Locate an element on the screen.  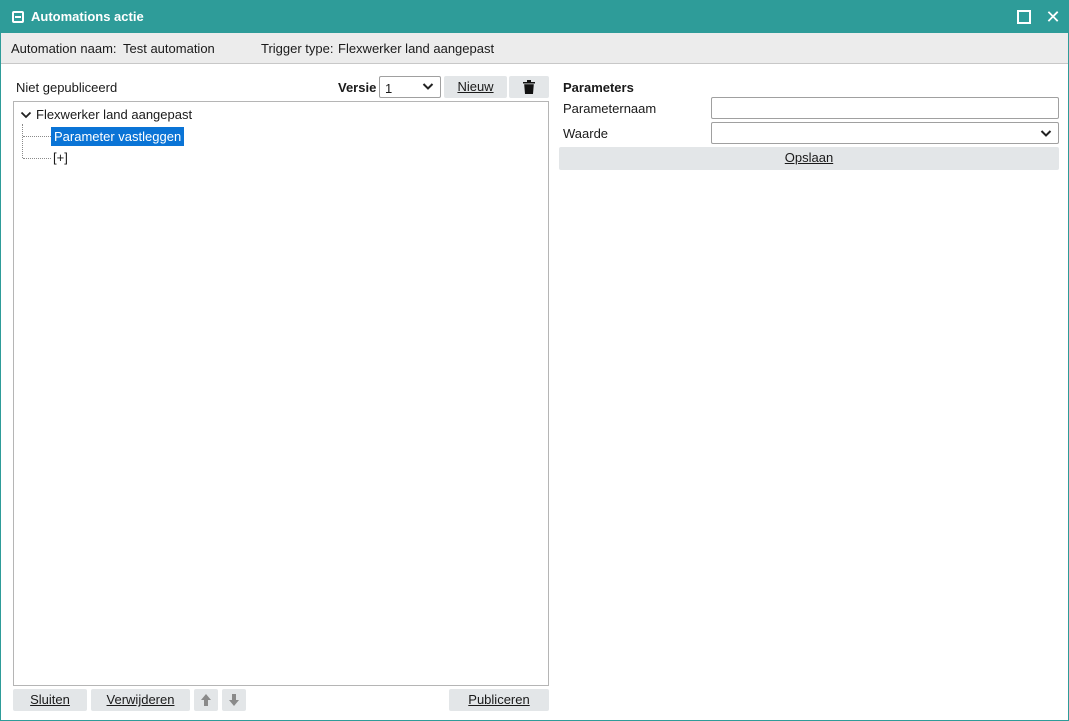
save-button: Opslaan is located at coordinates (809, 158).